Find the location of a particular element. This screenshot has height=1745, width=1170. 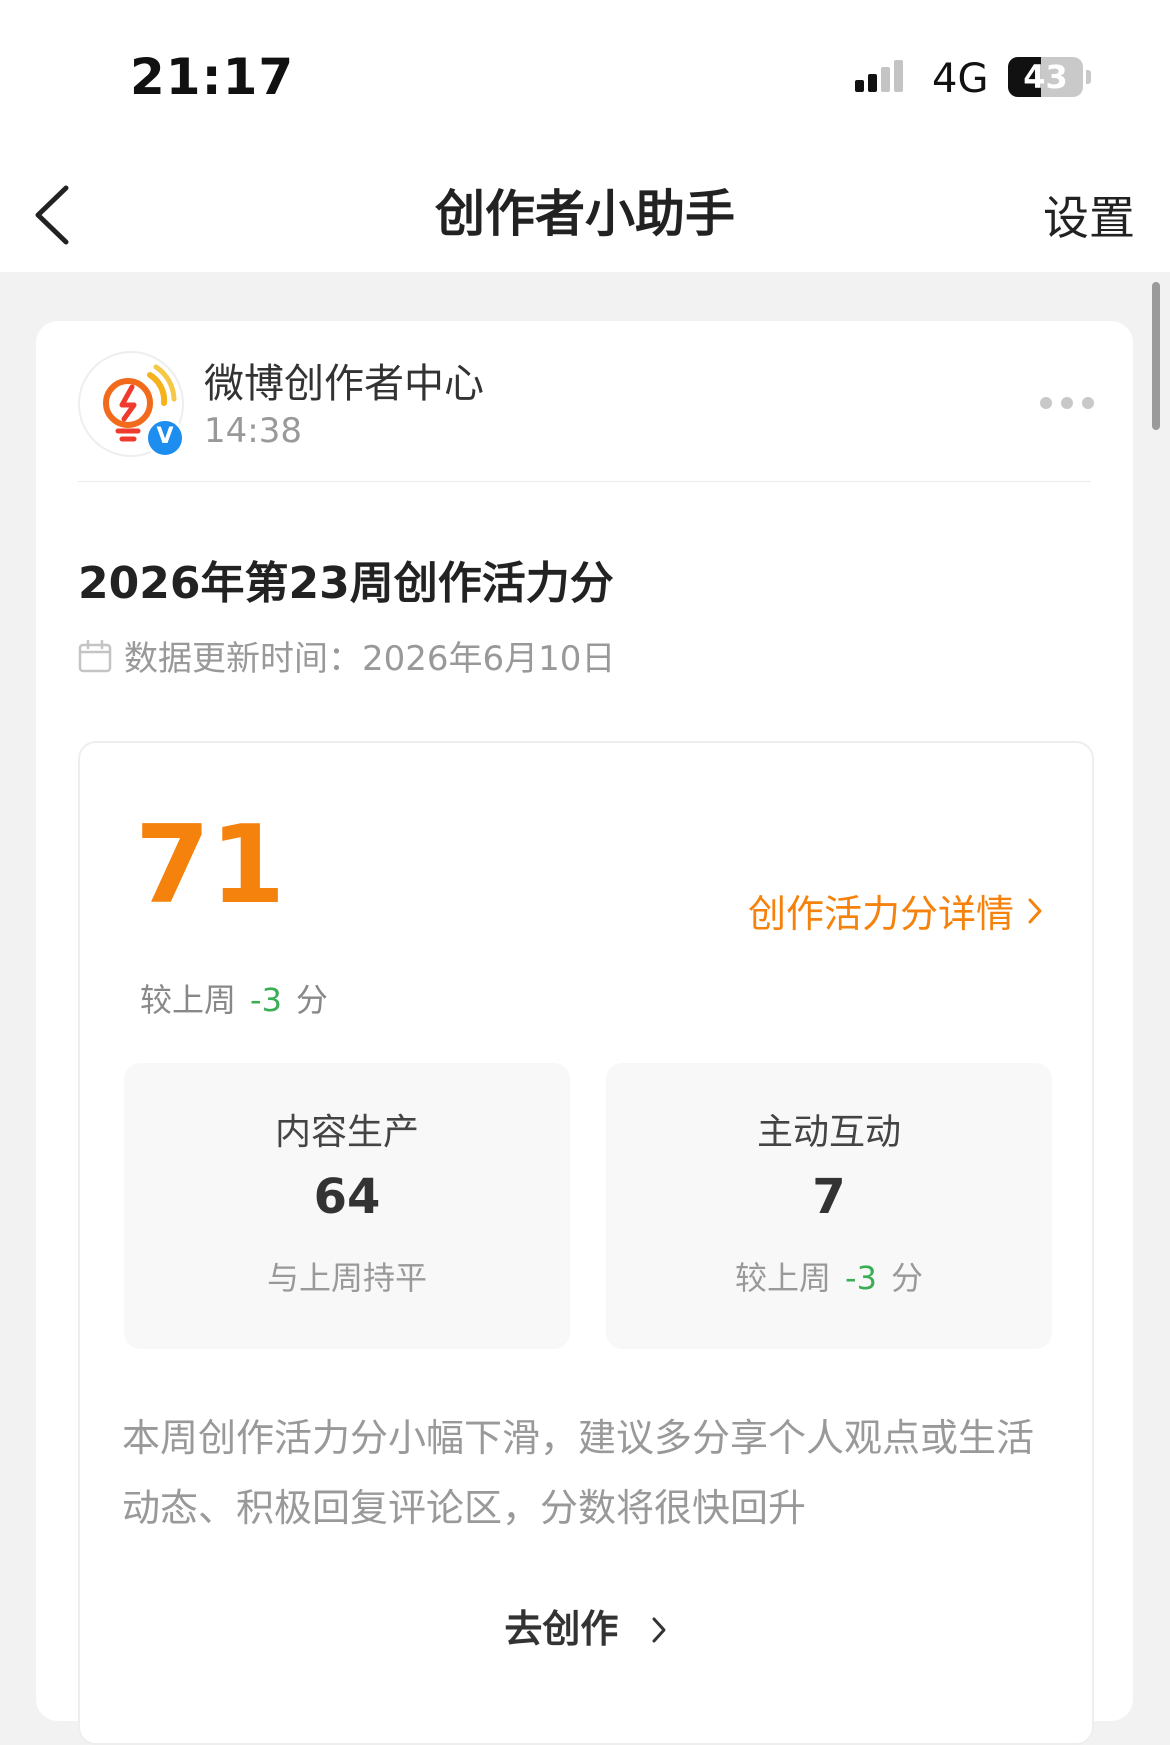

scrollbar is located at coordinates (1156, 356).